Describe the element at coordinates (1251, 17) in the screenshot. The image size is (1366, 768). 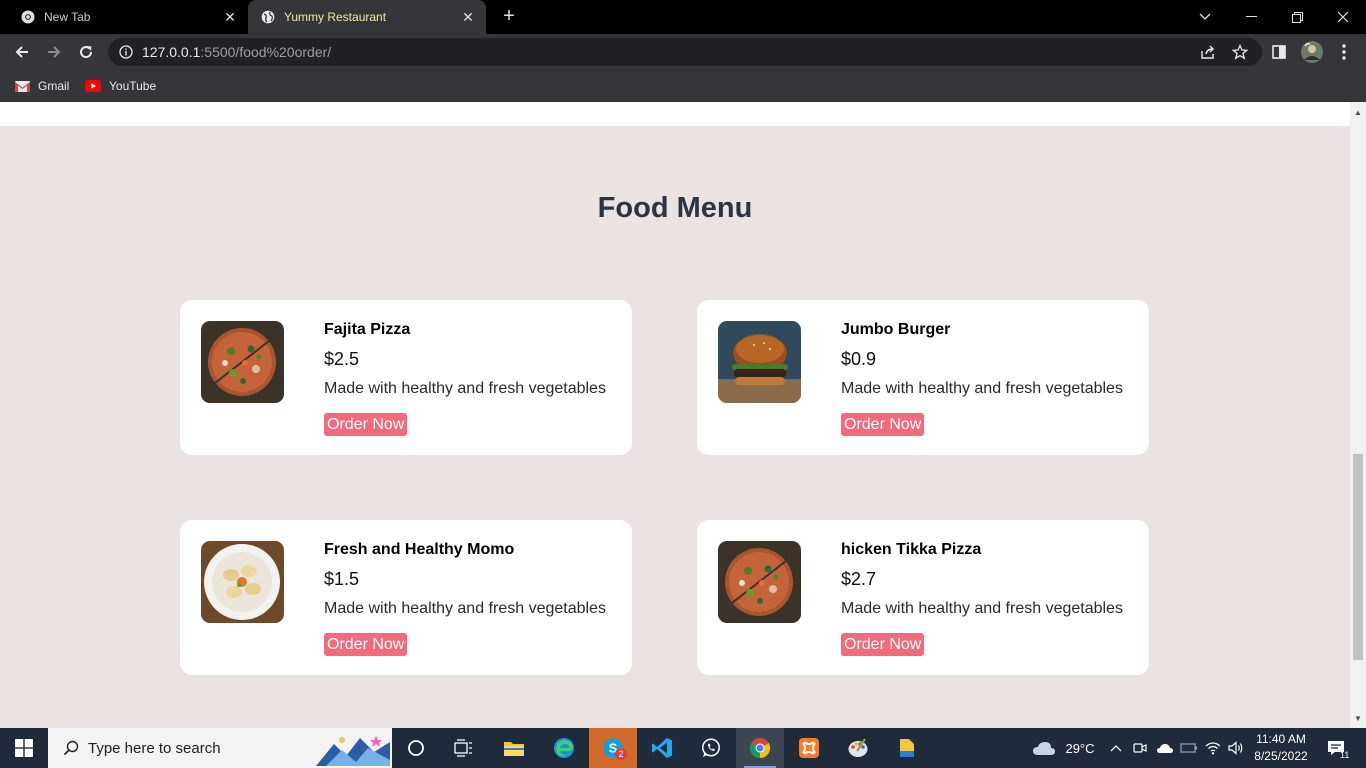
I see `minimize-button` at that location.